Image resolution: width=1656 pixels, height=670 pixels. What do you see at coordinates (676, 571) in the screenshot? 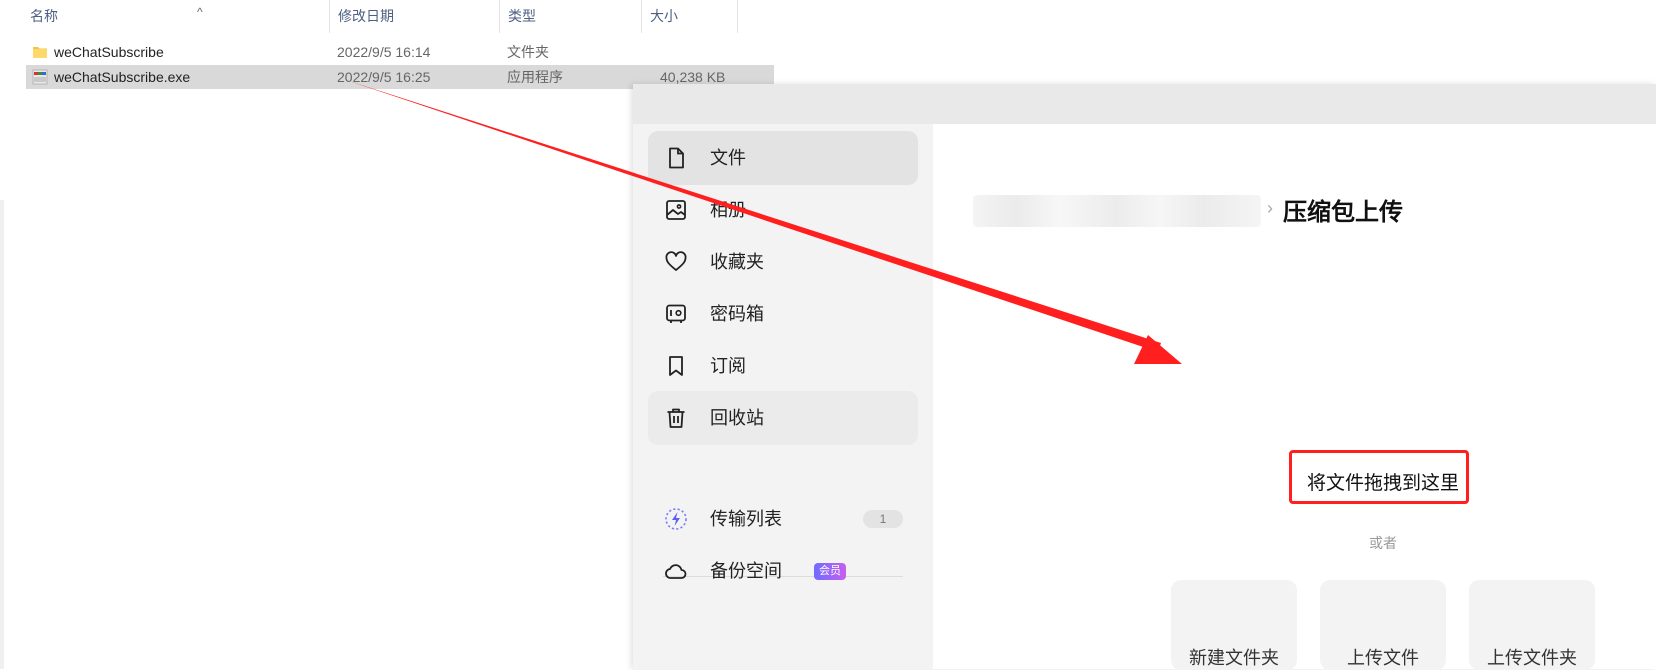
I see `cloud-icon` at bounding box center [676, 571].